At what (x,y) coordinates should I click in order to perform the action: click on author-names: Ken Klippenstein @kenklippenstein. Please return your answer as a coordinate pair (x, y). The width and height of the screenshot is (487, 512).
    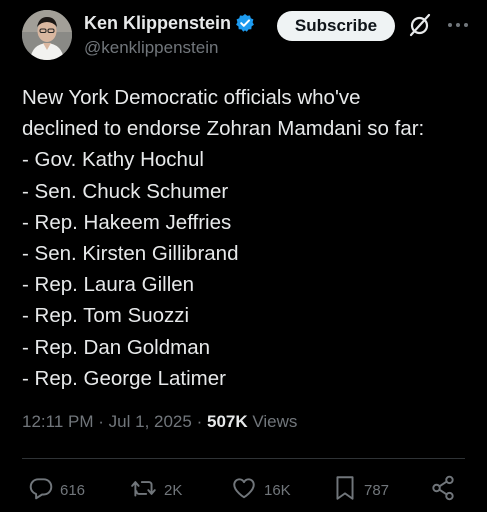
    Looking at the image, I should click on (169, 34).